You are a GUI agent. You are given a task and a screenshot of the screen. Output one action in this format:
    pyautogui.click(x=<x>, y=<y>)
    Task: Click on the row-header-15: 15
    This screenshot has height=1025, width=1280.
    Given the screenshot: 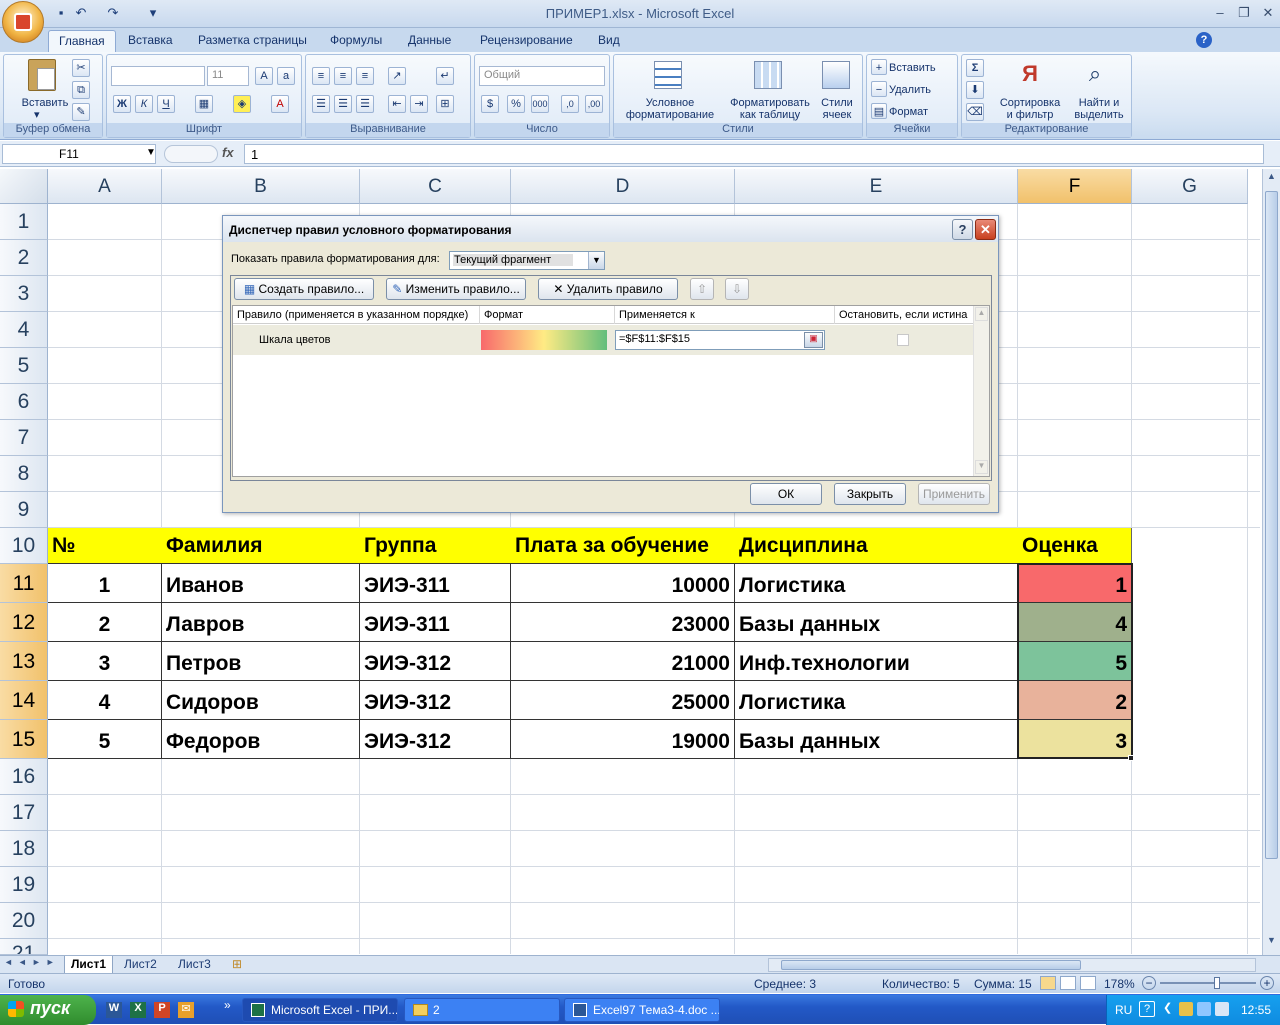 What is the action you would take?
    pyautogui.click(x=24, y=739)
    